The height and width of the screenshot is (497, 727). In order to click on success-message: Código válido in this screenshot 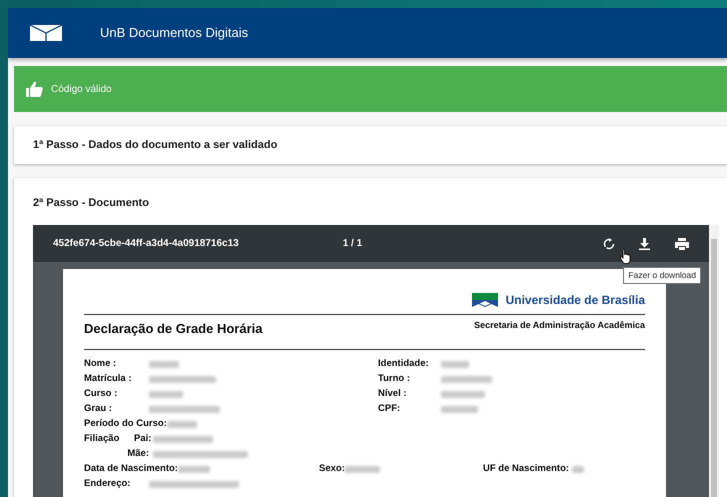, I will do `click(81, 89)`.